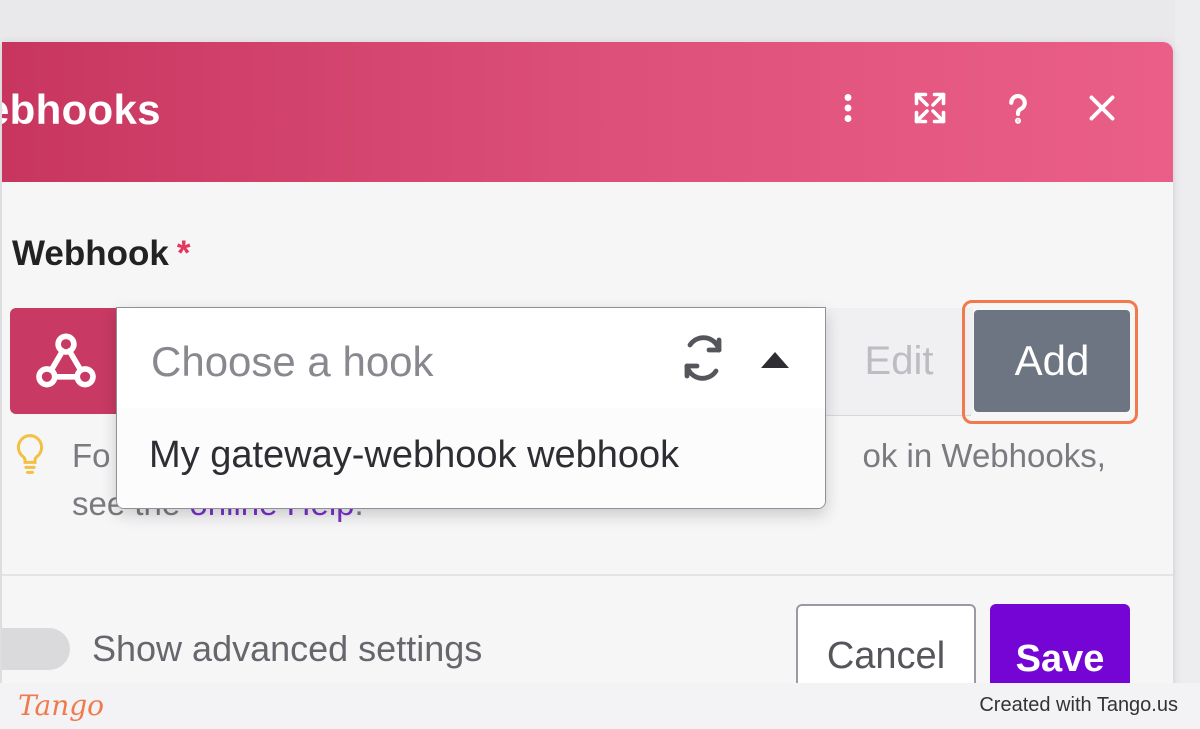 The height and width of the screenshot is (729, 1200). I want to click on webhook-label-text: Webhook, so click(90, 253).